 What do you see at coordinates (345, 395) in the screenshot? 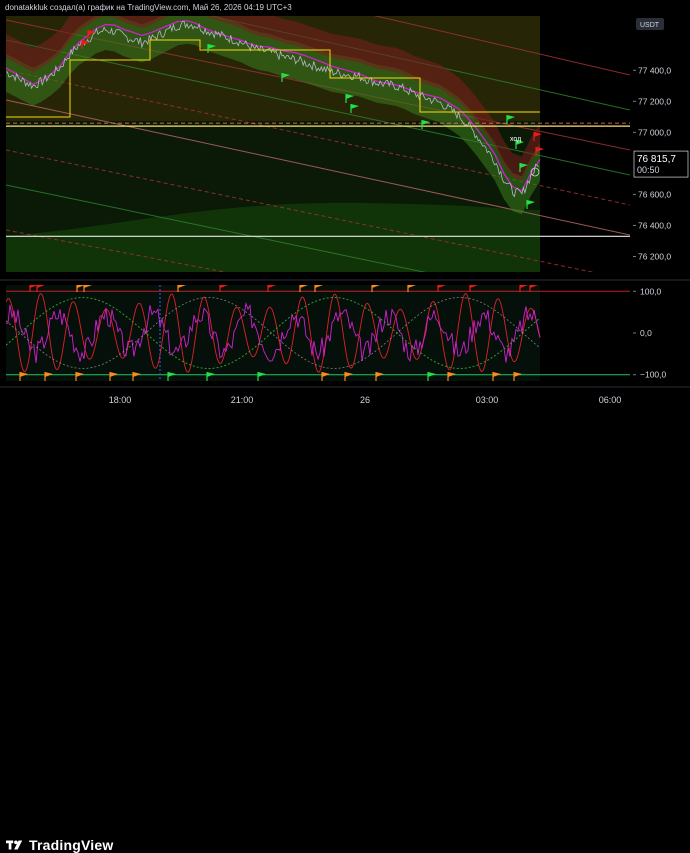
I see `time-axis: 18:00 21:00 26 03:00 06:00` at bounding box center [345, 395].